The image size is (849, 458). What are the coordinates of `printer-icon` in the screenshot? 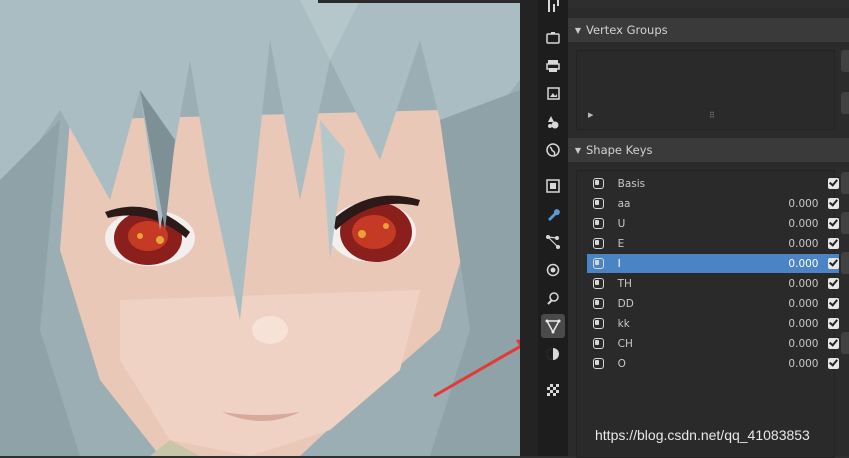 It's located at (553, 66).